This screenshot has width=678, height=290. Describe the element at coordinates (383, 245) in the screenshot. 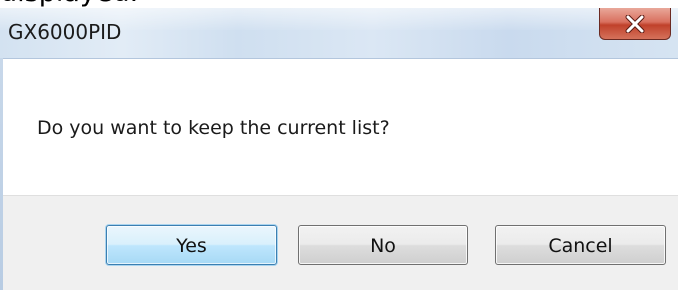

I see `no-button: No` at that location.